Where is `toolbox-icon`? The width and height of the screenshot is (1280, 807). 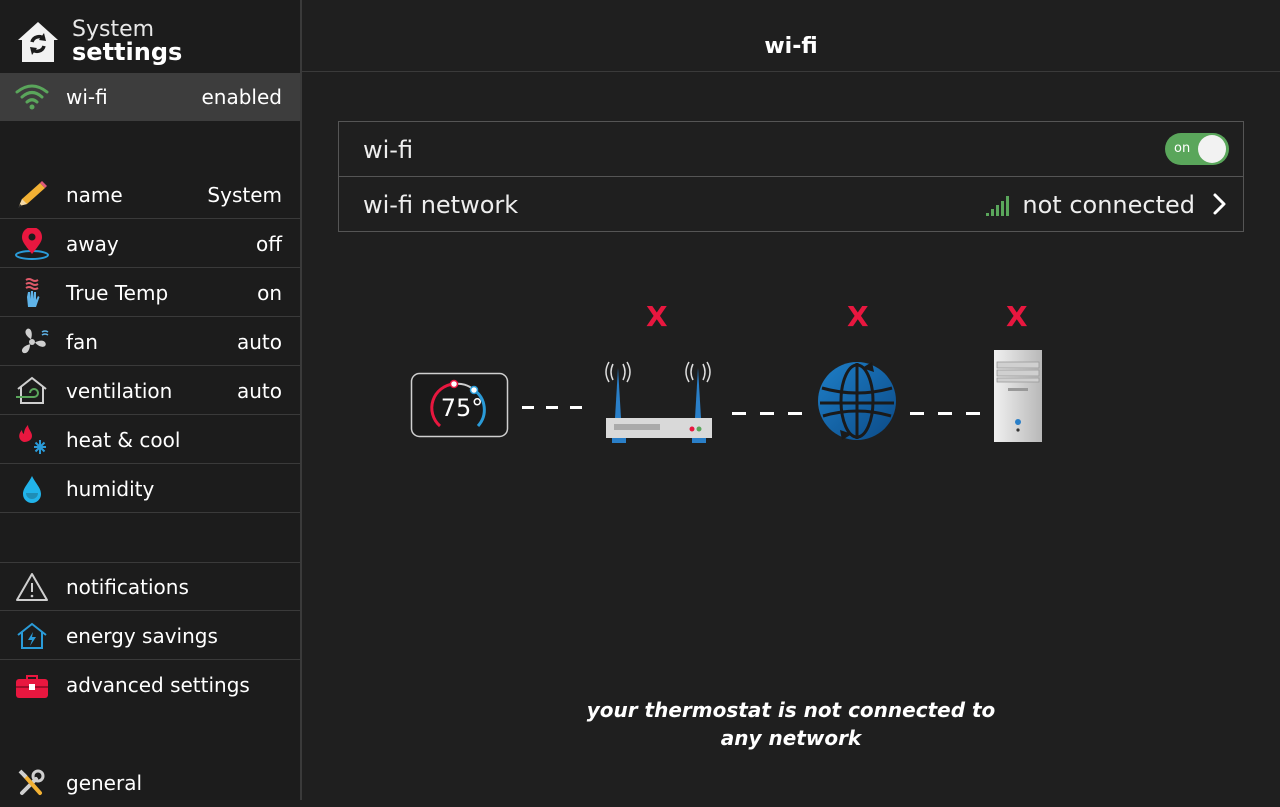
toolbox-icon is located at coordinates (32, 686).